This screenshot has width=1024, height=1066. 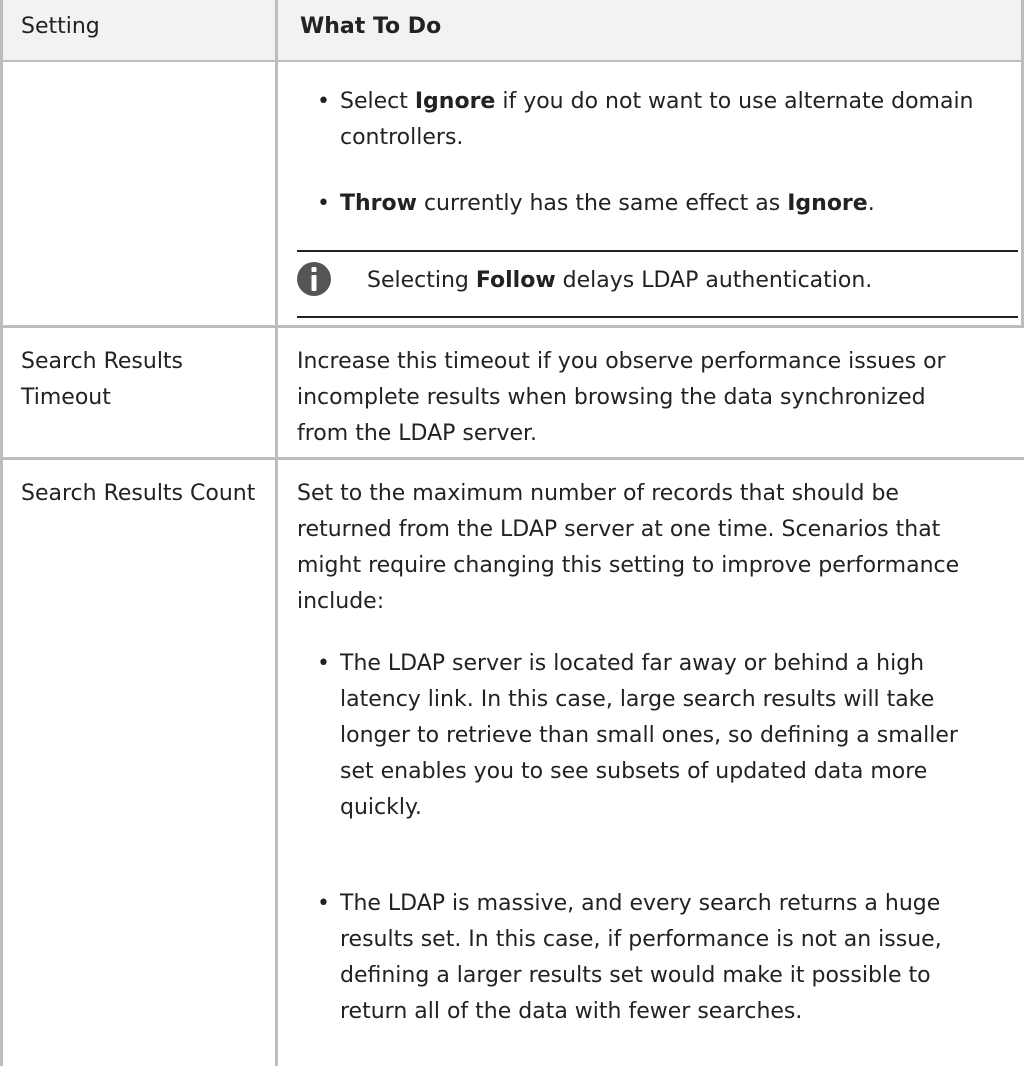 What do you see at coordinates (714, 280) in the screenshot?
I see `text-segment: delays LDAP authentication.` at bounding box center [714, 280].